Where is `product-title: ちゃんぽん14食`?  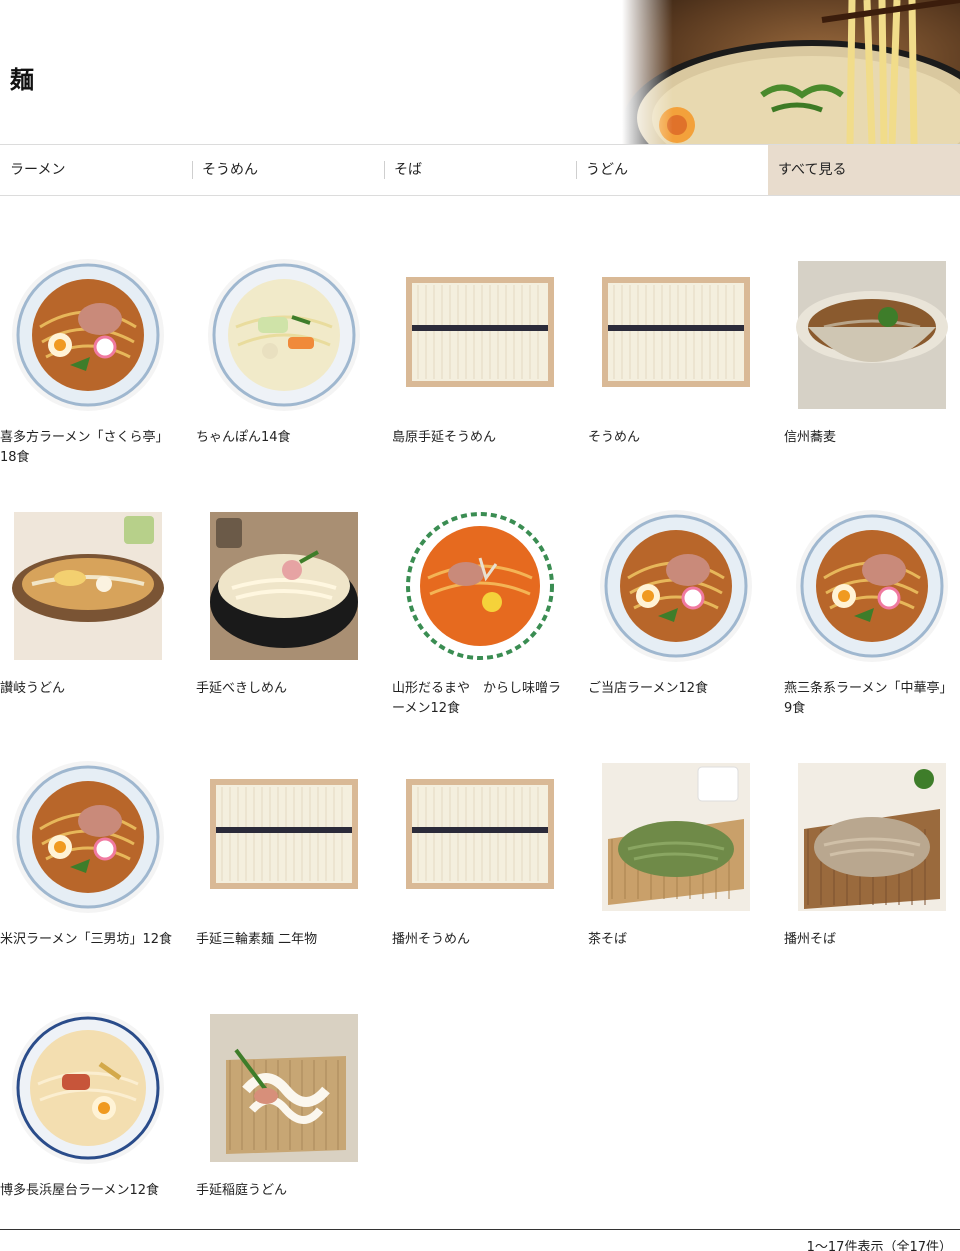 product-title: ちゃんぽん14食 is located at coordinates (284, 438).